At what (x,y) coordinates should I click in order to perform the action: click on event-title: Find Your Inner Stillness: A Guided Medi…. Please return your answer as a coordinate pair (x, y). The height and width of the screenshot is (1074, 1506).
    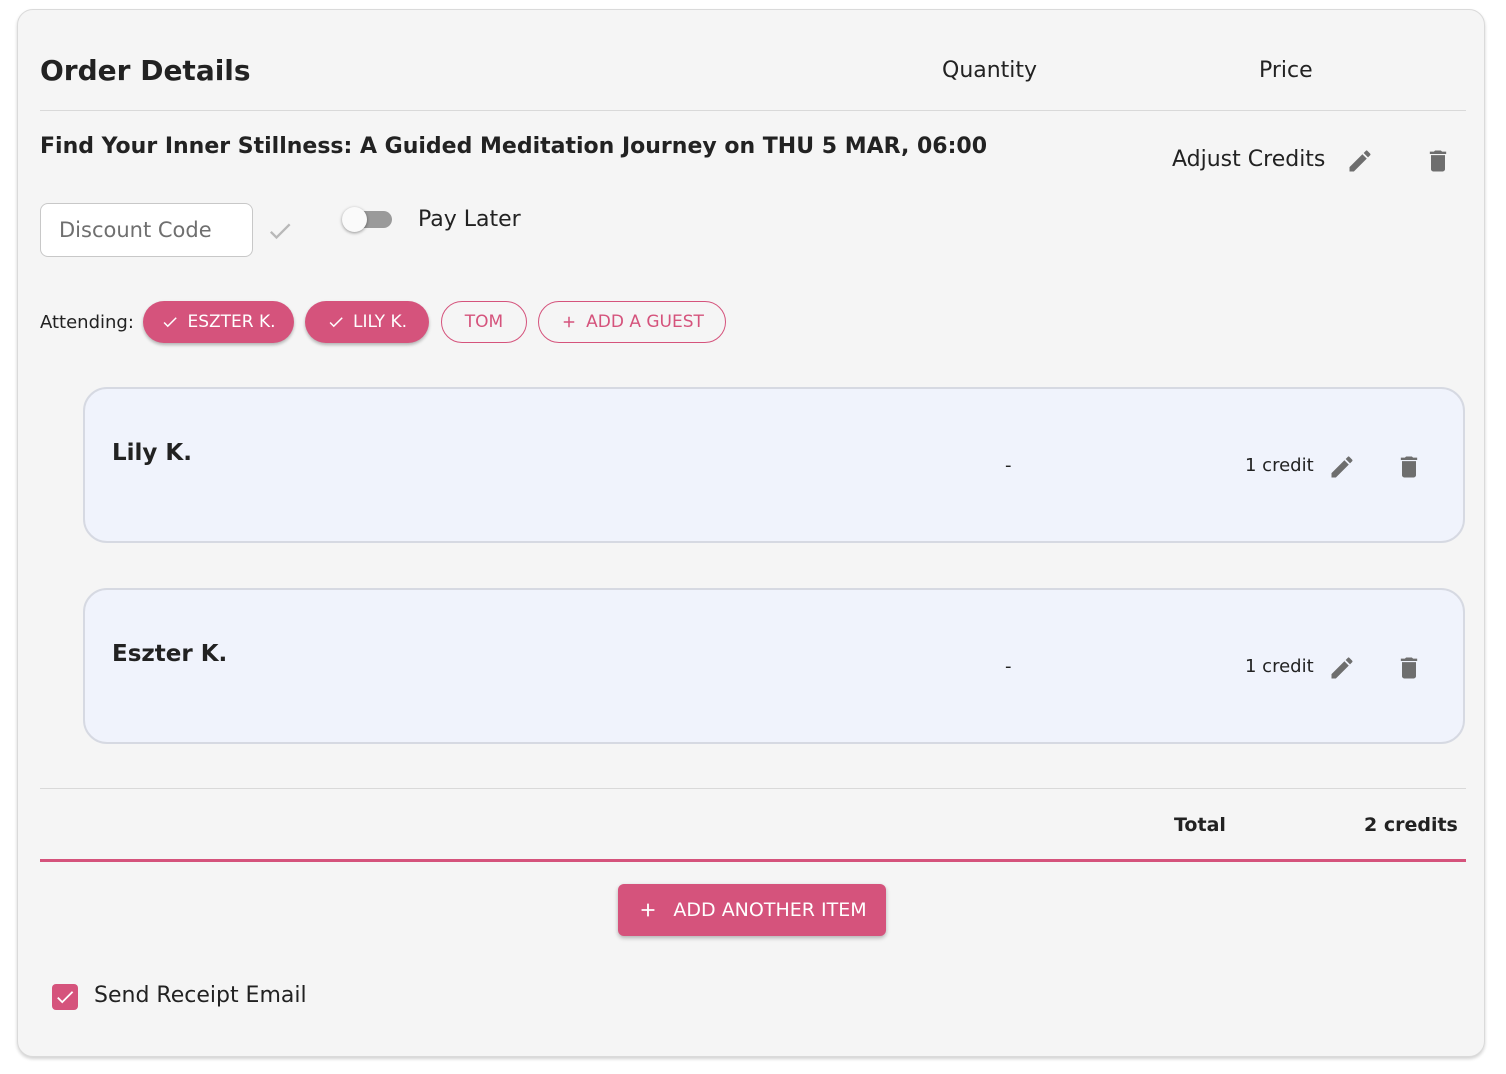
    Looking at the image, I should click on (514, 146).